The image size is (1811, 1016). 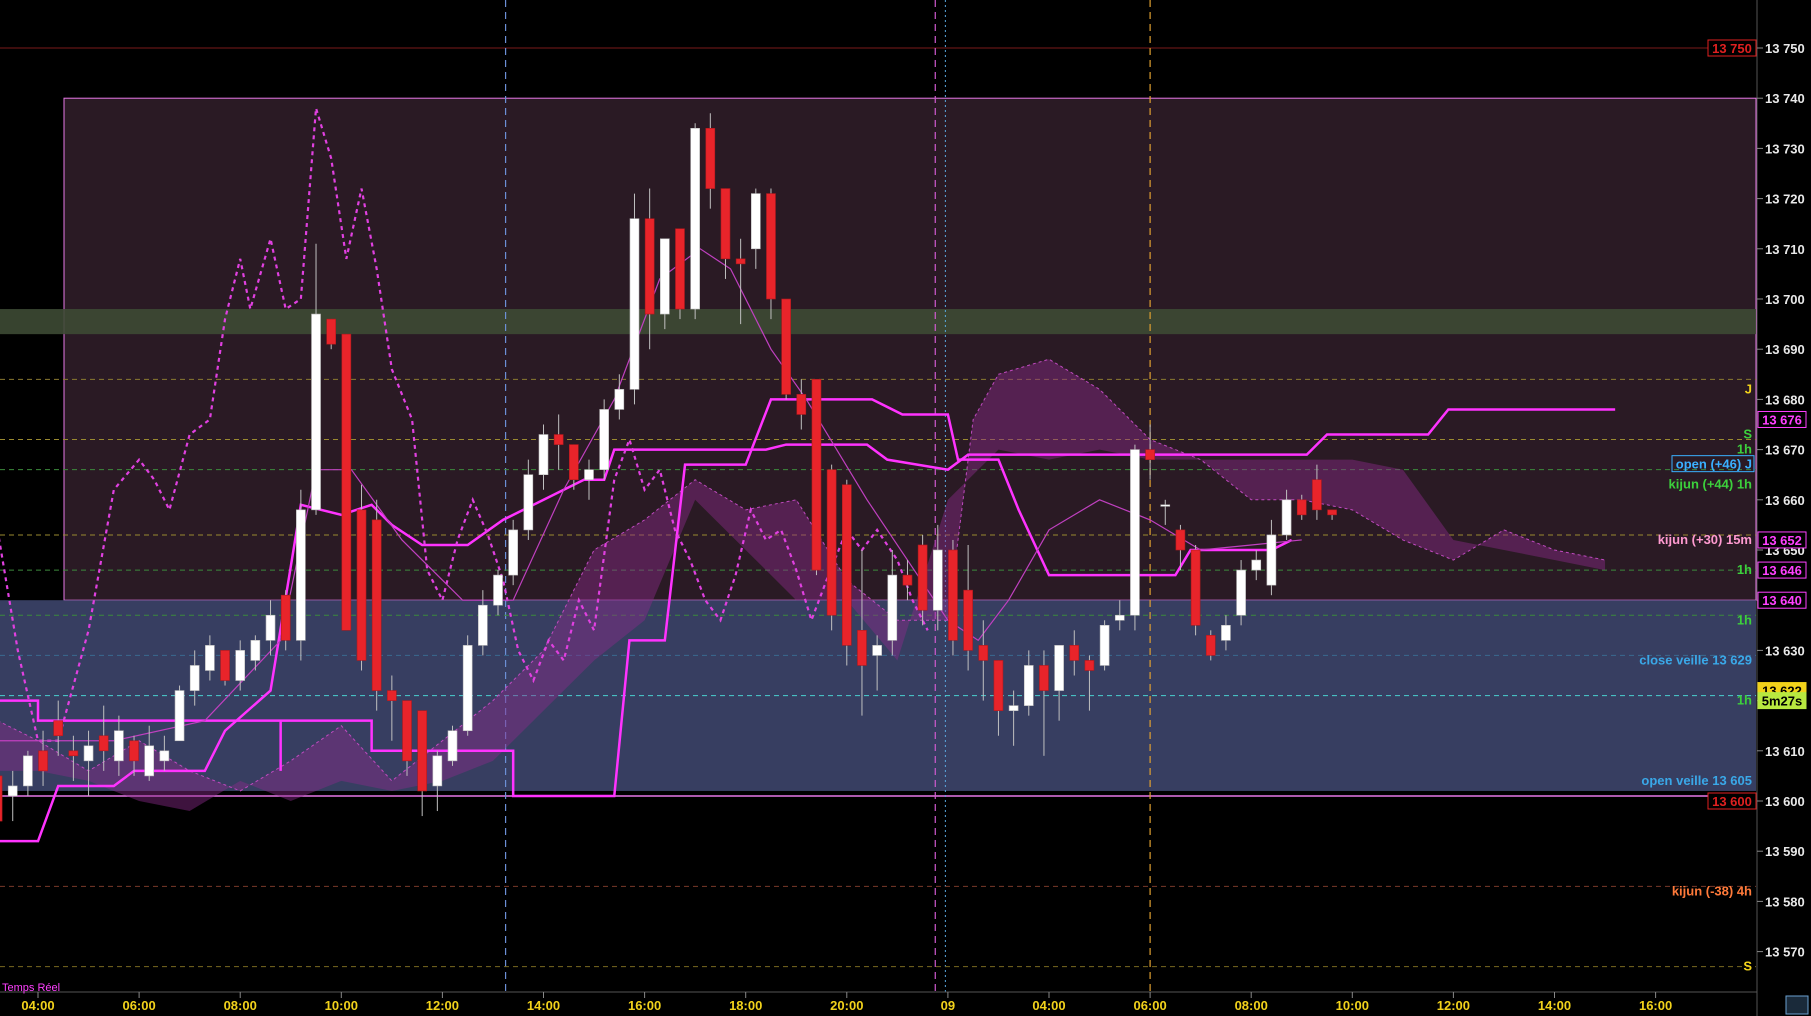 I want to click on x-tick-label-6: 16:00, so click(x=644, y=1005).